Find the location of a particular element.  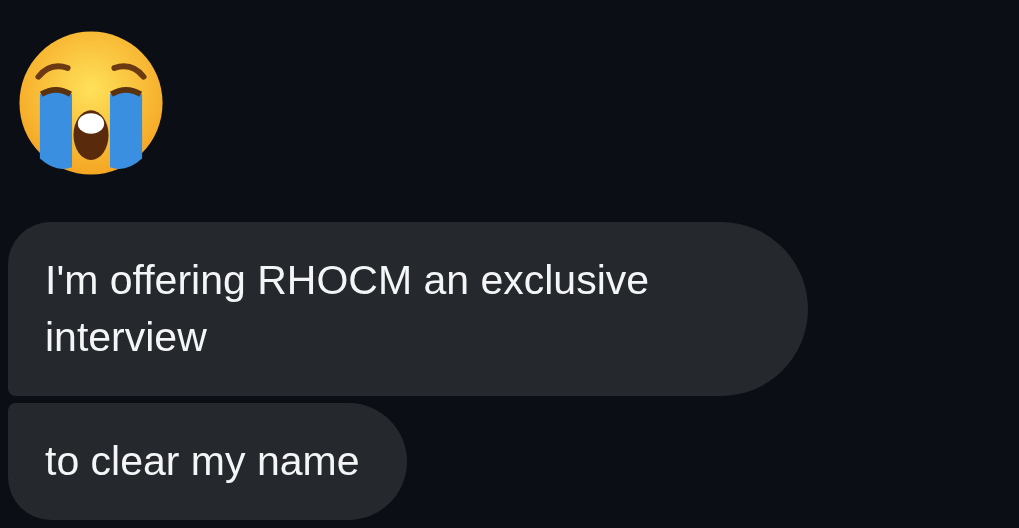

crying-face-icon is located at coordinates (91, 103).